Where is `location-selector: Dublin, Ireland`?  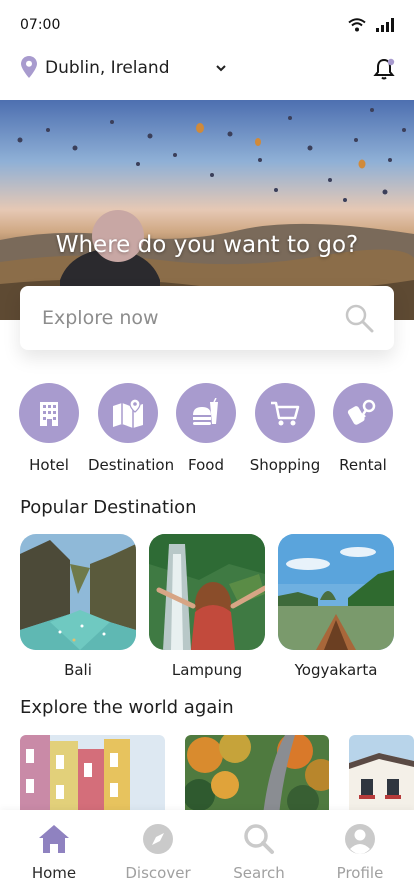 location-selector: Dublin, Ireland is located at coordinates (107, 68).